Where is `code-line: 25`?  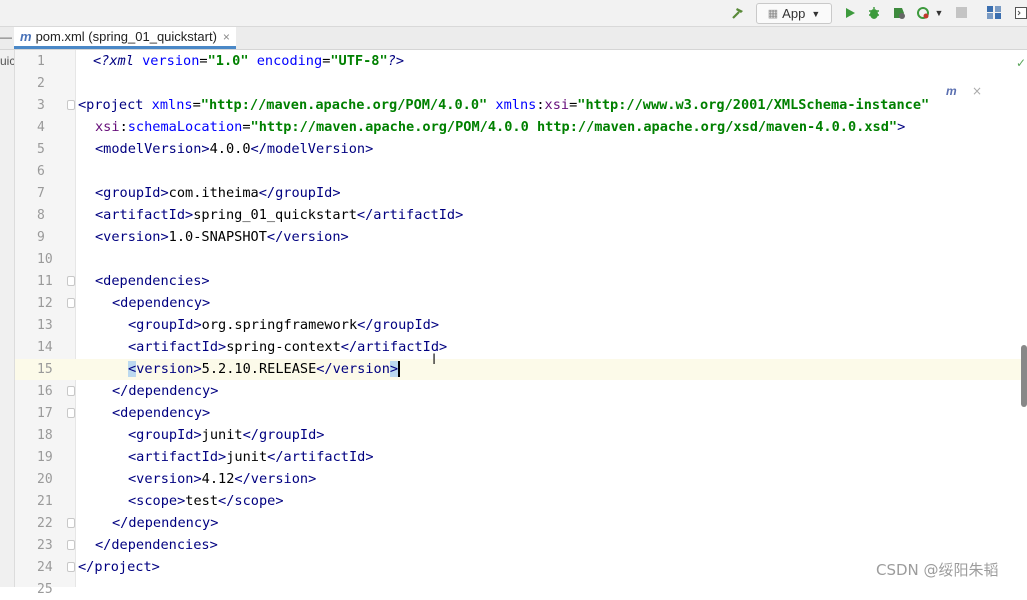
code-line: 25 is located at coordinates (521, 589).